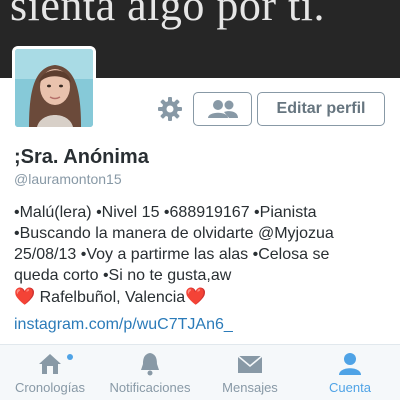 The height and width of the screenshot is (400, 400). What do you see at coordinates (81, 157) in the screenshot?
I see `profile-name: ;Sra. Anónima` at bounding box center [81, 157].